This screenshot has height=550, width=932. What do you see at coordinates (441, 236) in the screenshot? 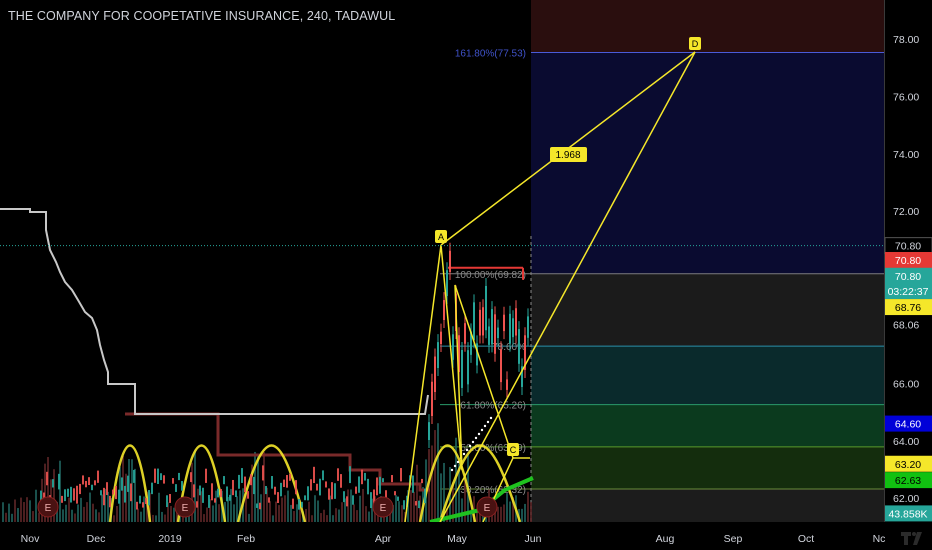
I see `pattern-point-a: A` at bounding box center [441, 236].